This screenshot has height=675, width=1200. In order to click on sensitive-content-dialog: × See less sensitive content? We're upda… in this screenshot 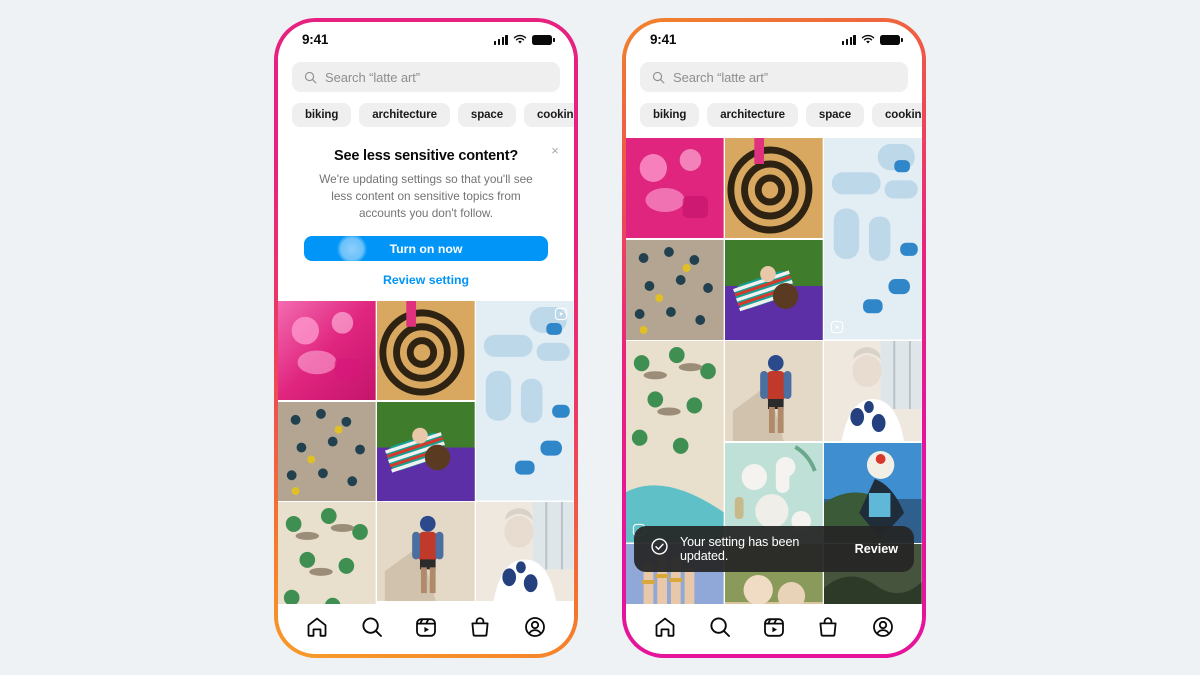, I will do `click(426, 220)`.